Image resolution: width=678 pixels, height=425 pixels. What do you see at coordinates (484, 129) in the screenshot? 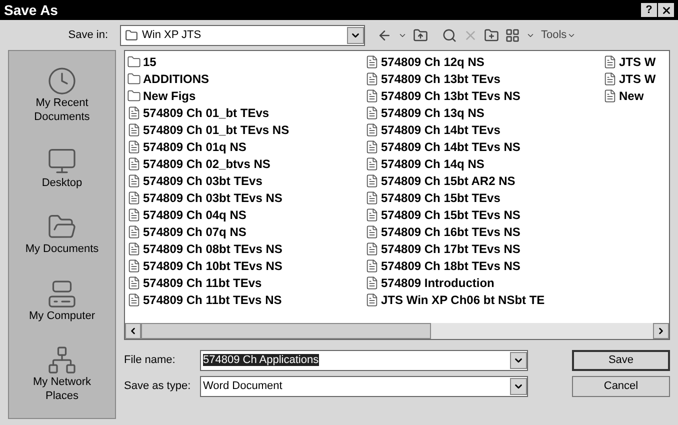
I see `file-item: 574809 Ch 14bt TEvs` at bounding box center [484, 129].